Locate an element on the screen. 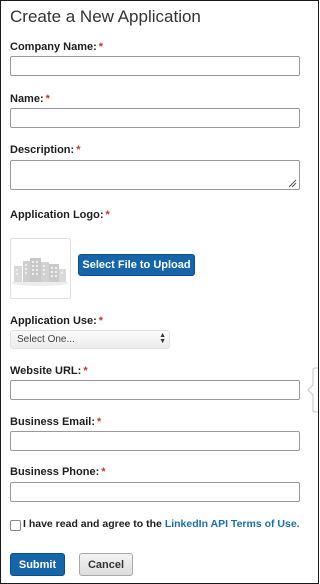 The height and width of the screenshot is (584, 320). business-email-label: Business Email: * is located at coordinates (55, 422).